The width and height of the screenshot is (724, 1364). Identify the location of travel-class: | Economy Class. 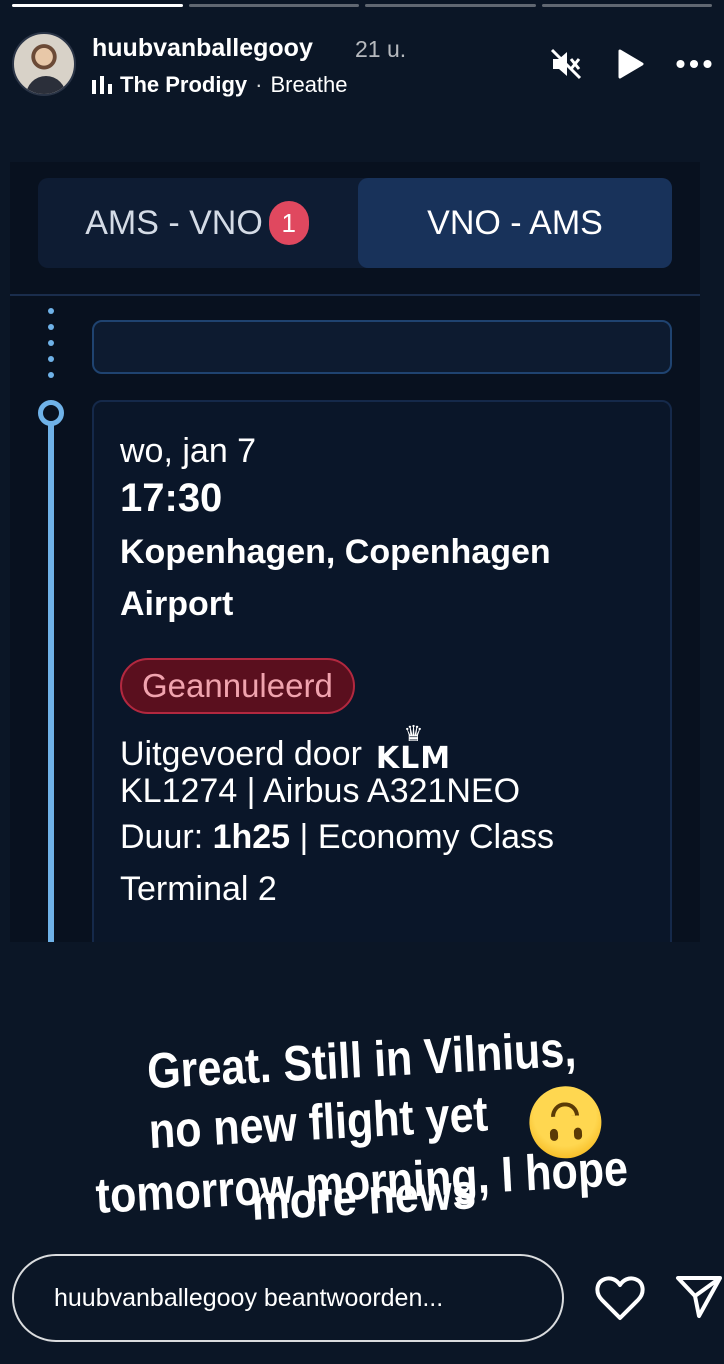
(427, 837).